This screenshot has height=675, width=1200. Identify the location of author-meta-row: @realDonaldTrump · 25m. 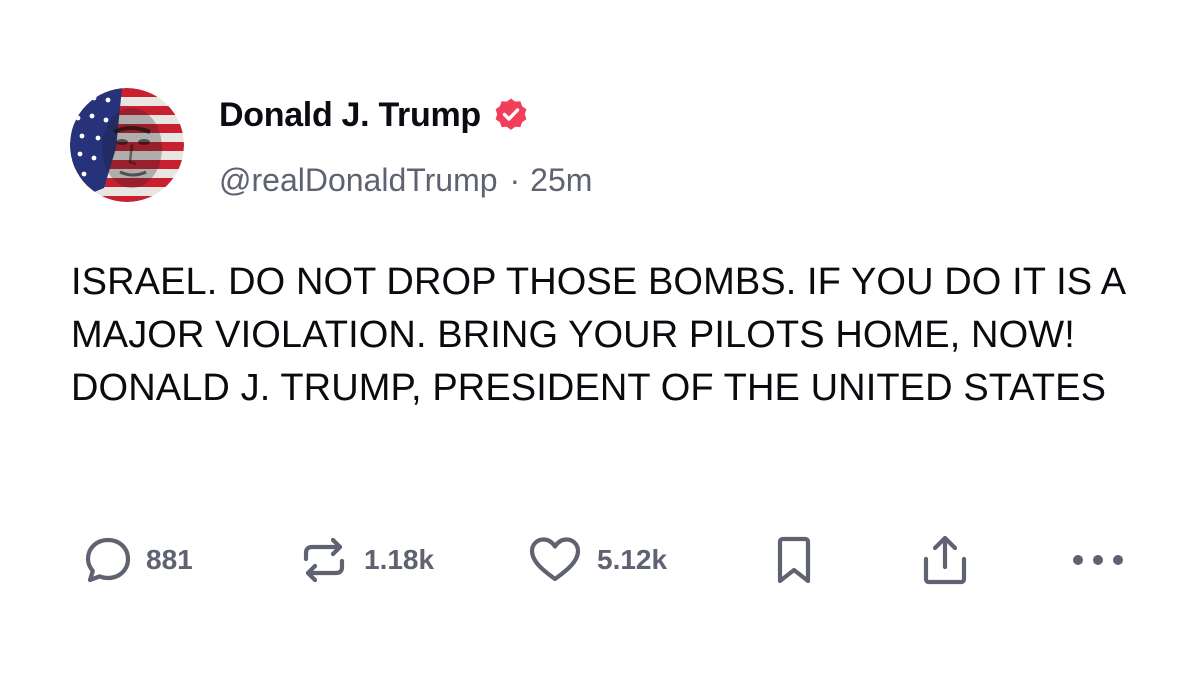
(405, 180).